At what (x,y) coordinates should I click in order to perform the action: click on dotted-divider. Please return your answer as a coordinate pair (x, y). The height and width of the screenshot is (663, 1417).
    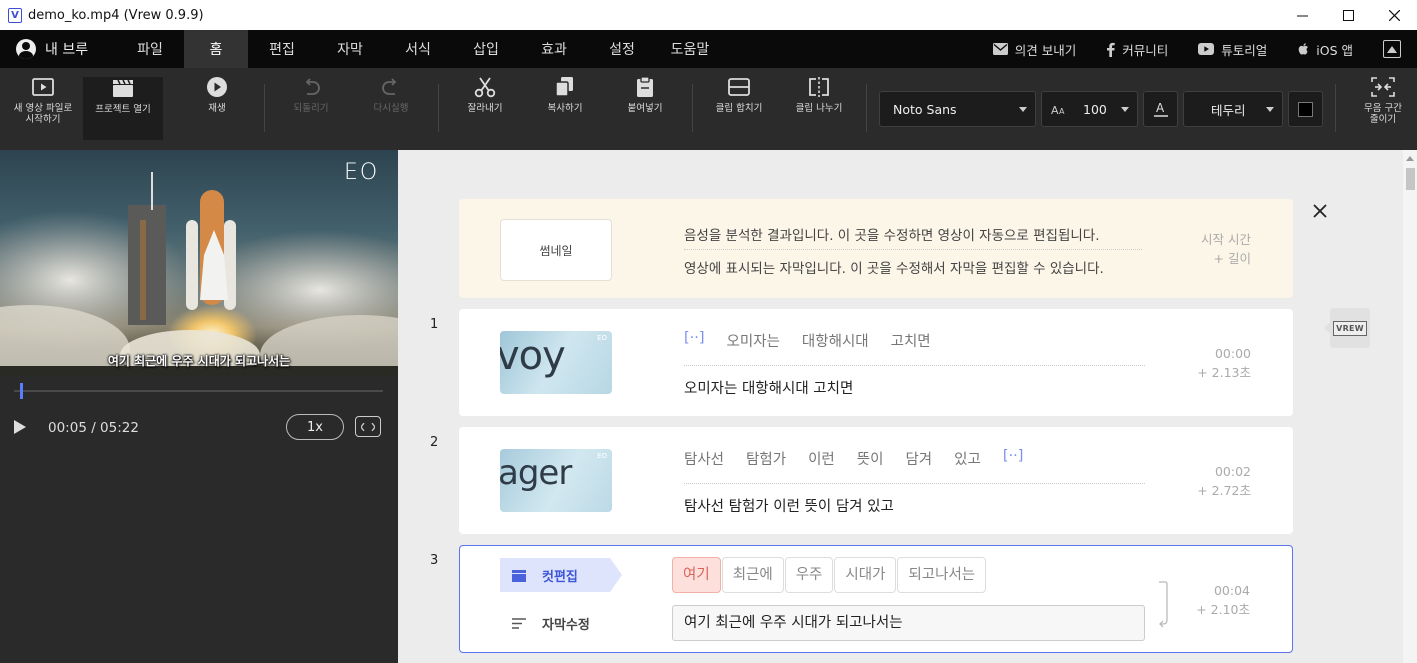
    Looking at the image, I should click on (914, 483).